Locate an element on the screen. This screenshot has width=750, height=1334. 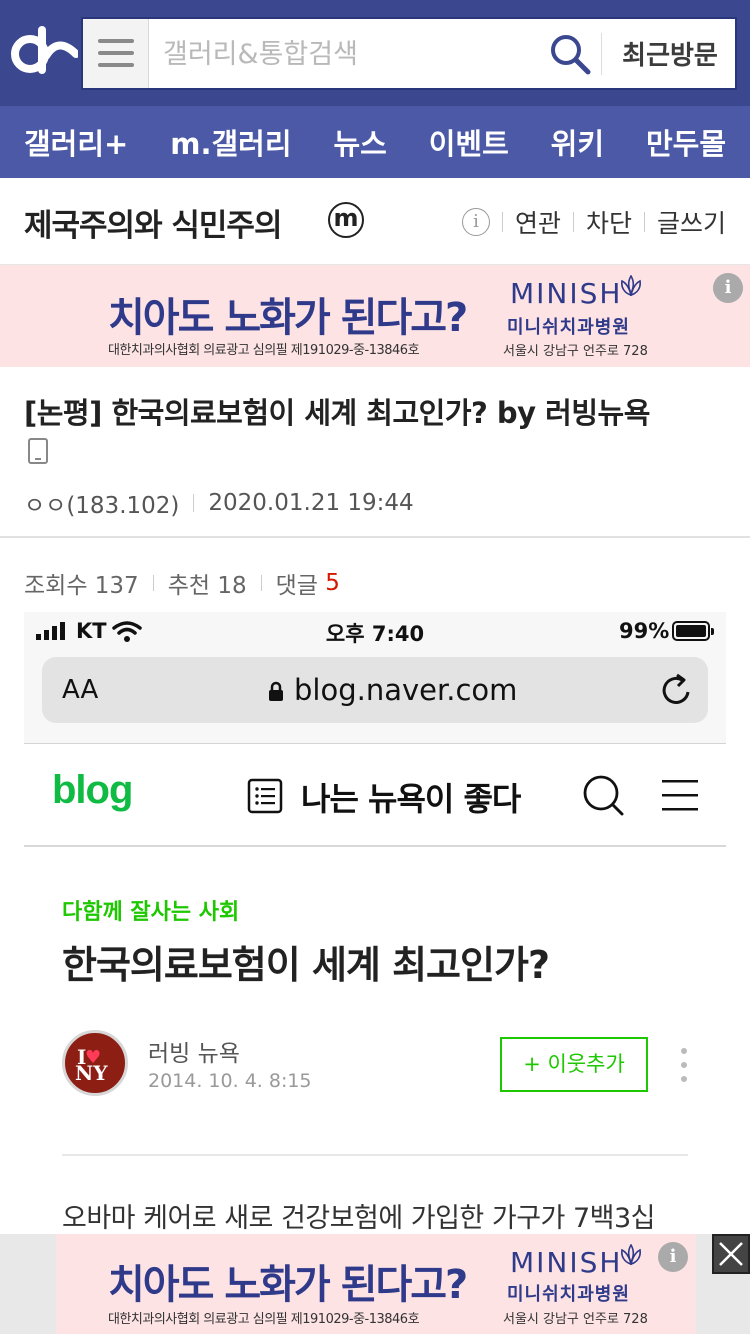
search-input is located at coordinates (353, 54).